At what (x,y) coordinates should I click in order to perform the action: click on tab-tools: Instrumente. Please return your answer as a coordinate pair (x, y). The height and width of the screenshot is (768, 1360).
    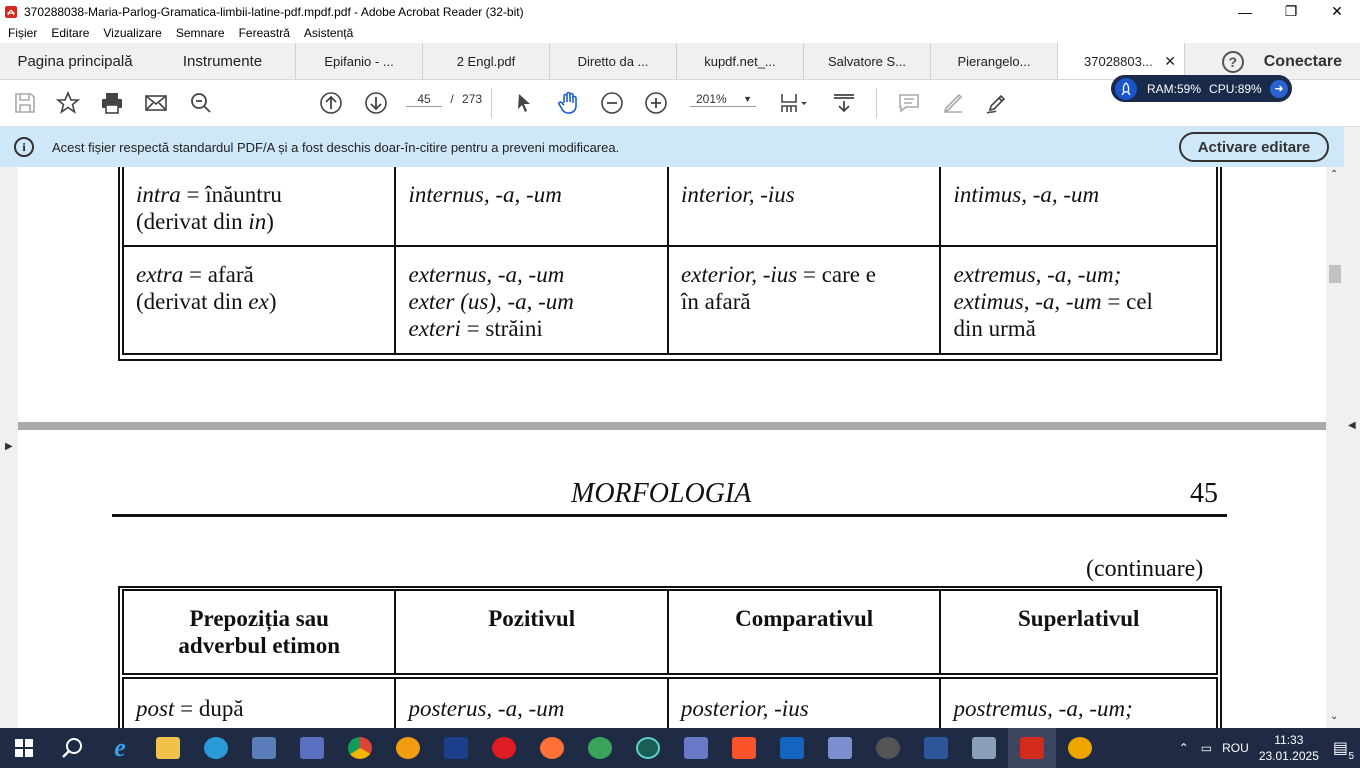
    Looking at the image, I should click on (223, 61).